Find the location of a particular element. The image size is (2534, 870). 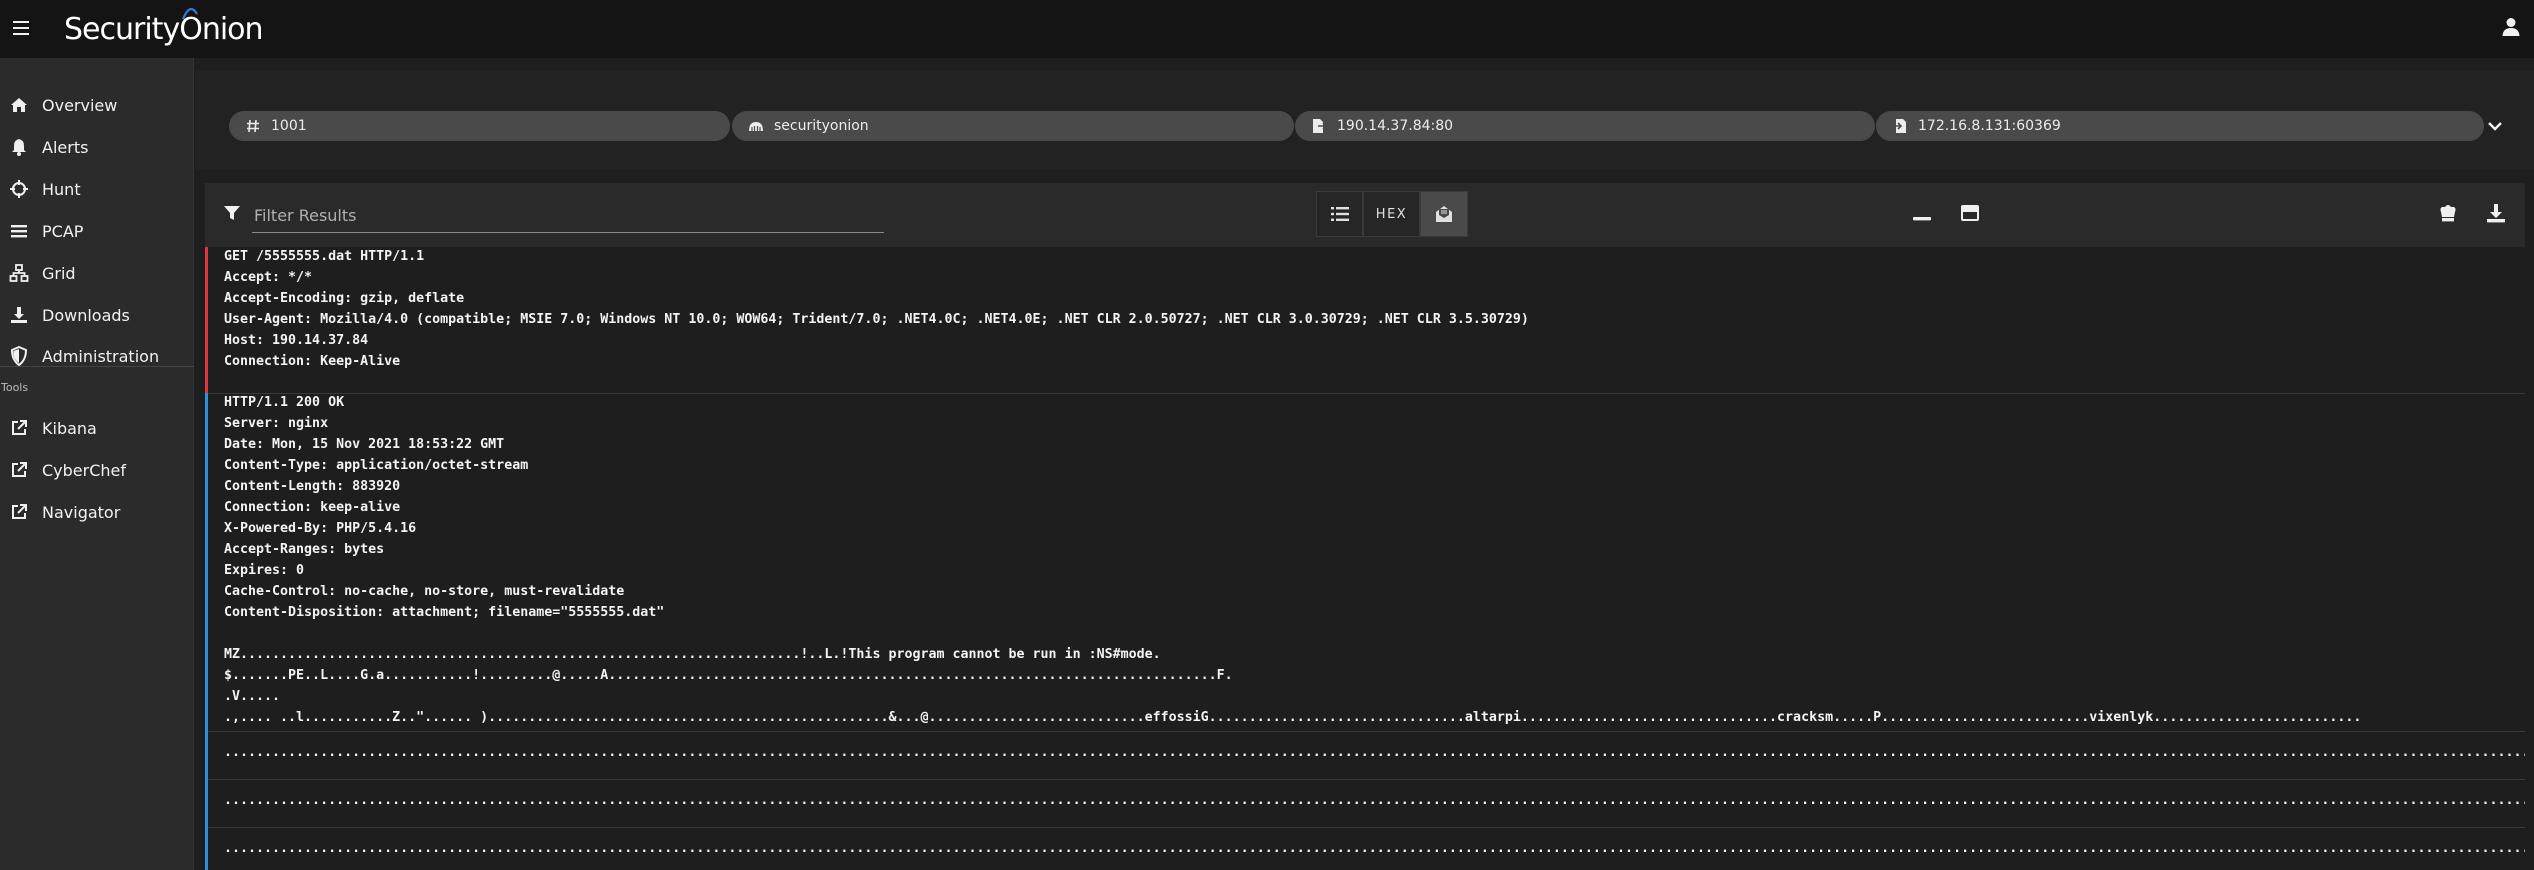

response-line: Content-Type: application/octet-stream is located at coordinates (376, 465).